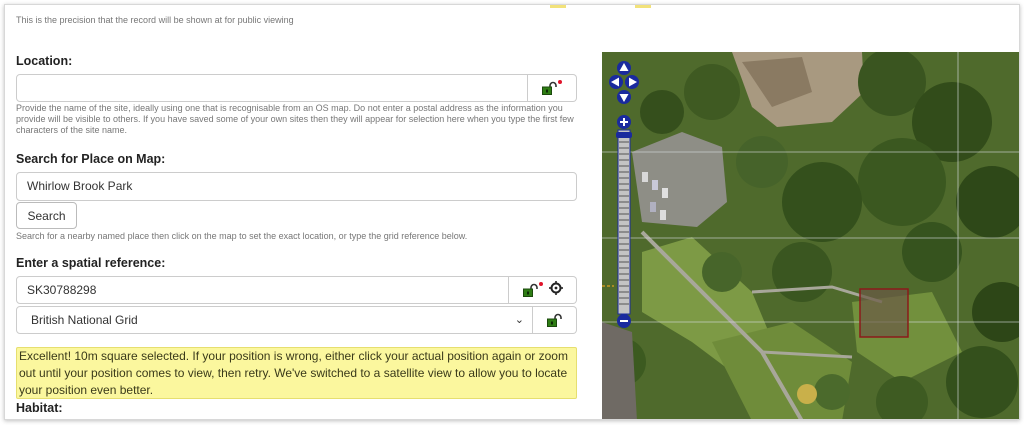 The width and height of the screenshot is (1024, 425). Describe the element at coordinates (624, 135) in the screenshot. I see `zoom-slider-handle` at that location.